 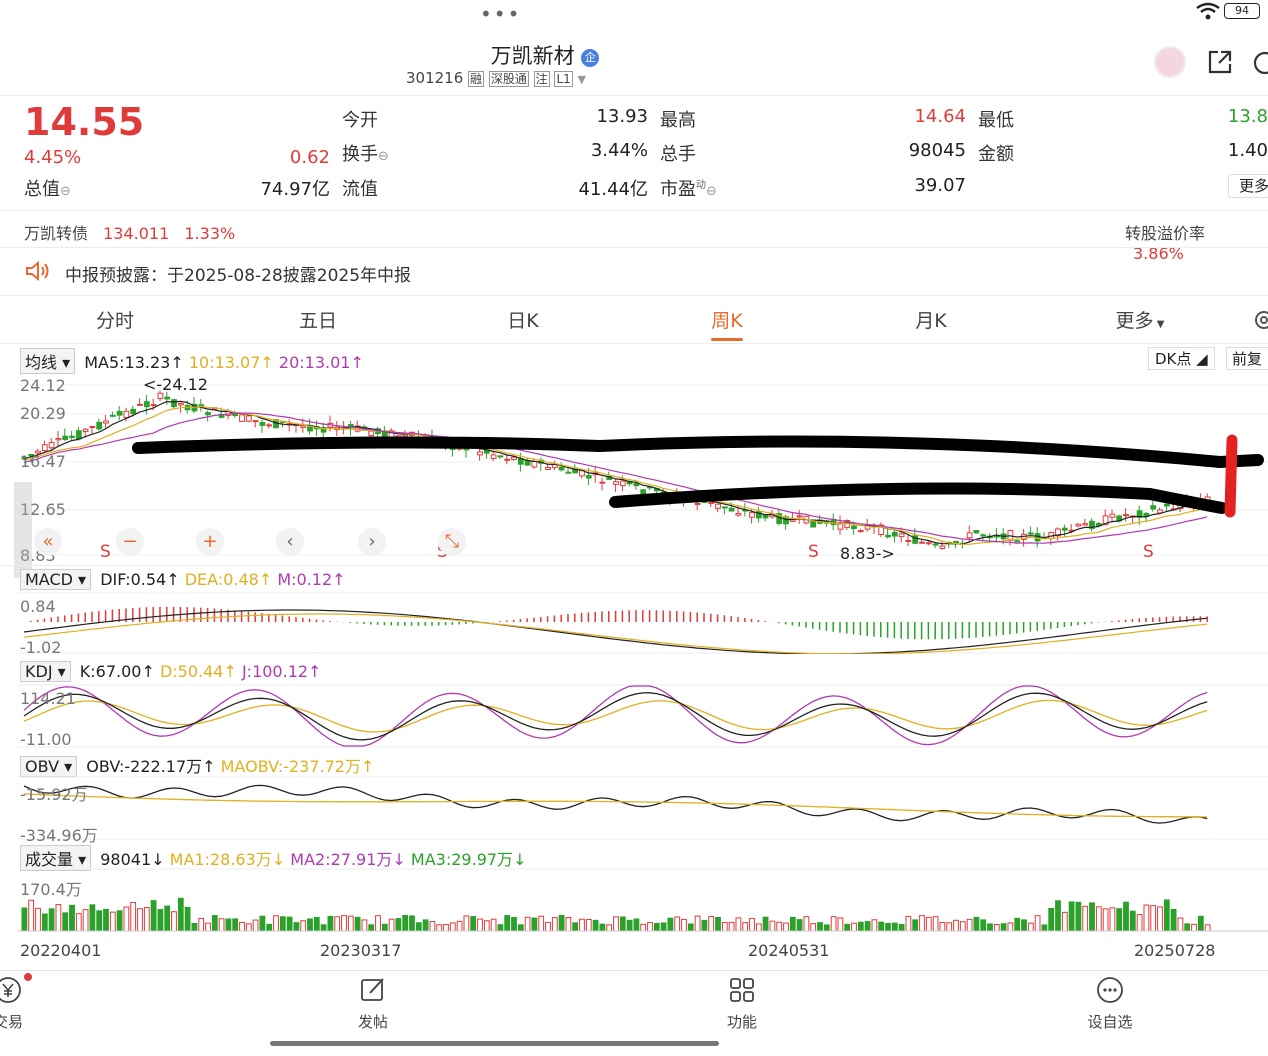 What do you see at coordinates (1181, 358) in the screenshot?
I see `dk-point-button: DK点 ◢` at bounding box center [1181, 358].